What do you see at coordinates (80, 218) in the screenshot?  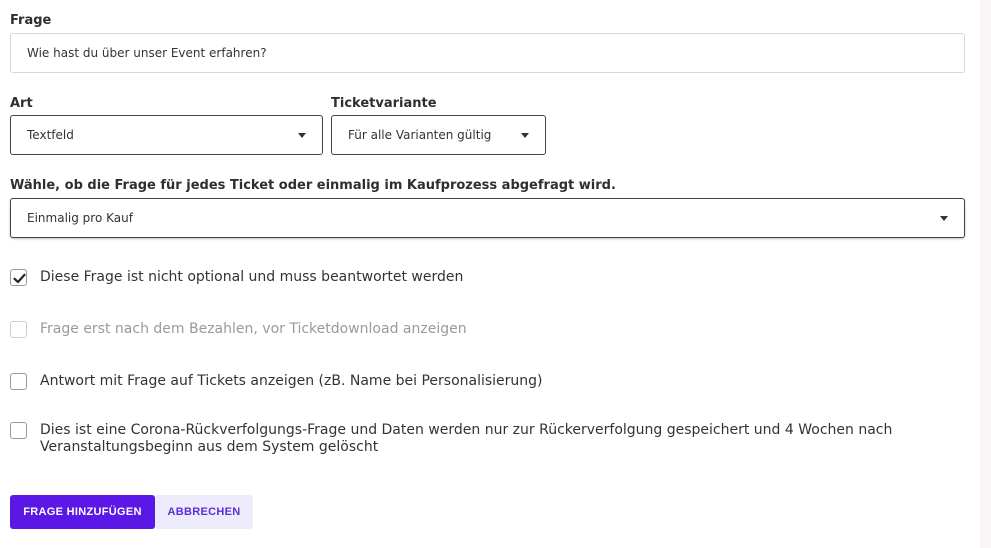 I see `frequency-select-value: Einmalig pro Kauf` at bounding box center [80, 218].